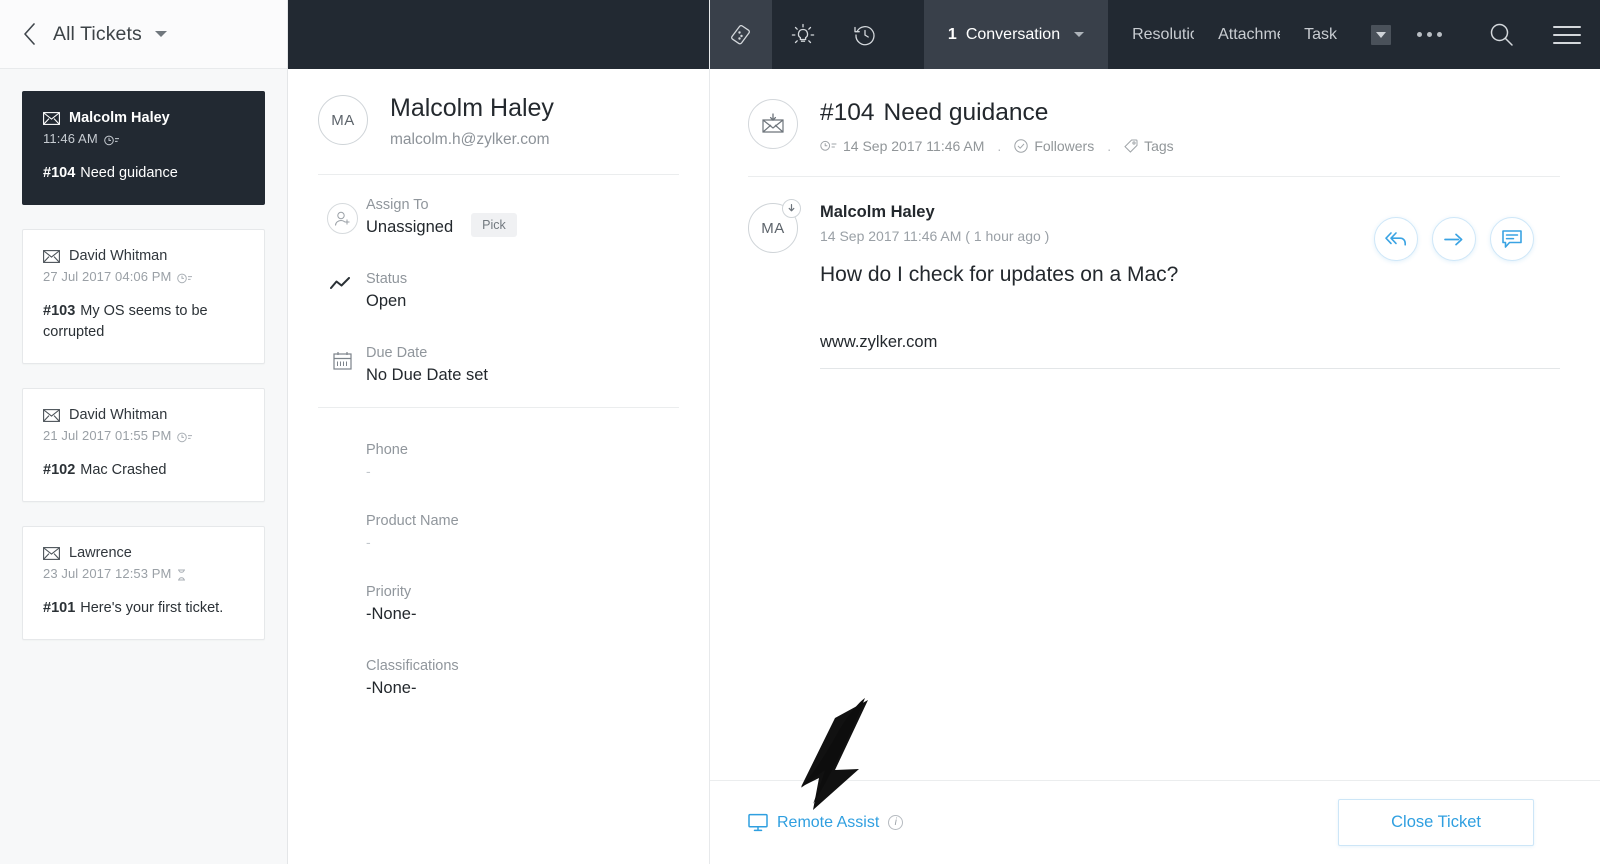 The image size is (1600, 864). Describe the element at coordinates (410, 226) in the screenshot. I see `field-value: Unassigned` at that location.